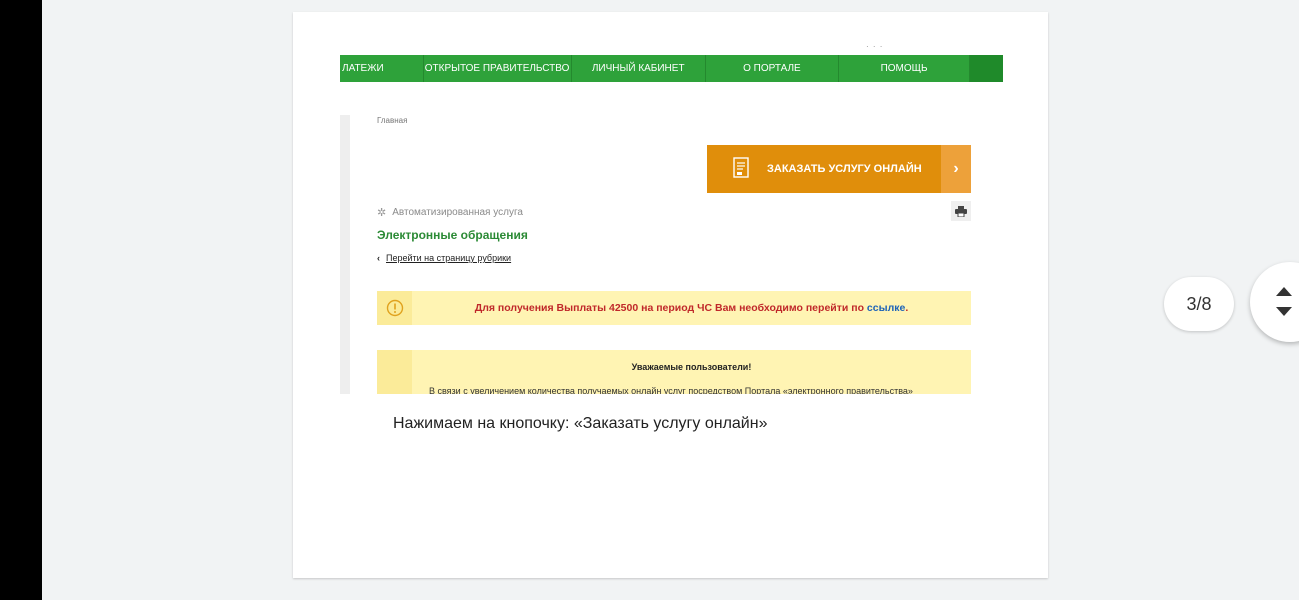 This screenshot has height=600, width=1299. I want to click on back-link-text: Перейти на страницу рубрики, so click(449, 258).